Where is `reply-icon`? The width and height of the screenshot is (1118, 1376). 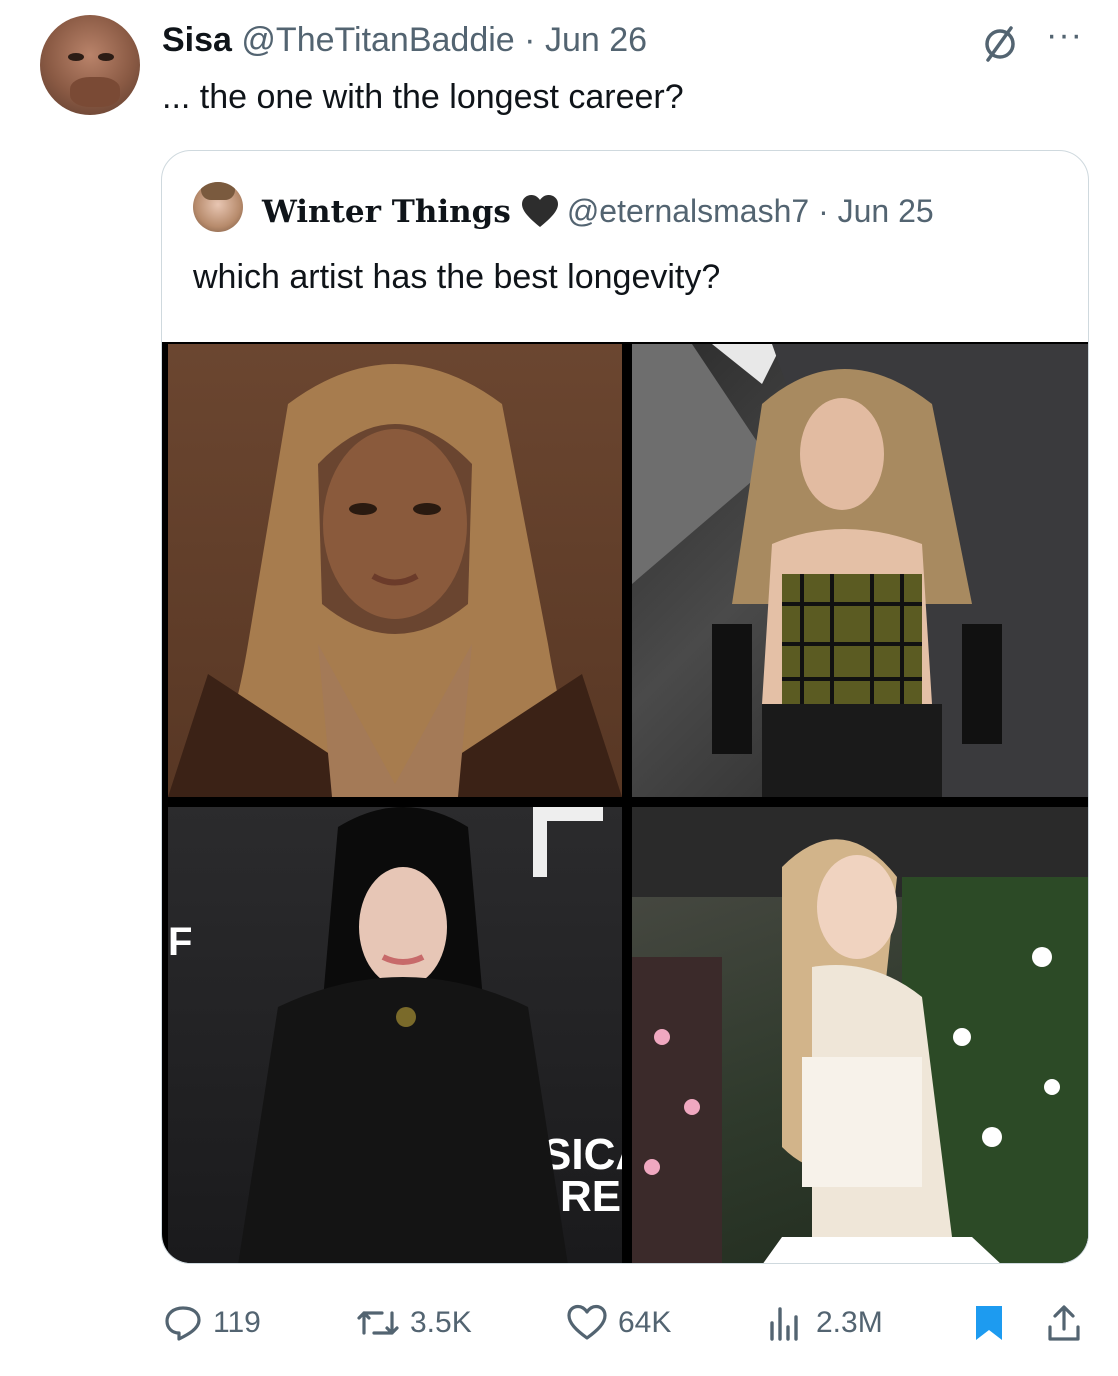 reply-icon is located at coordinates (183, 1323).